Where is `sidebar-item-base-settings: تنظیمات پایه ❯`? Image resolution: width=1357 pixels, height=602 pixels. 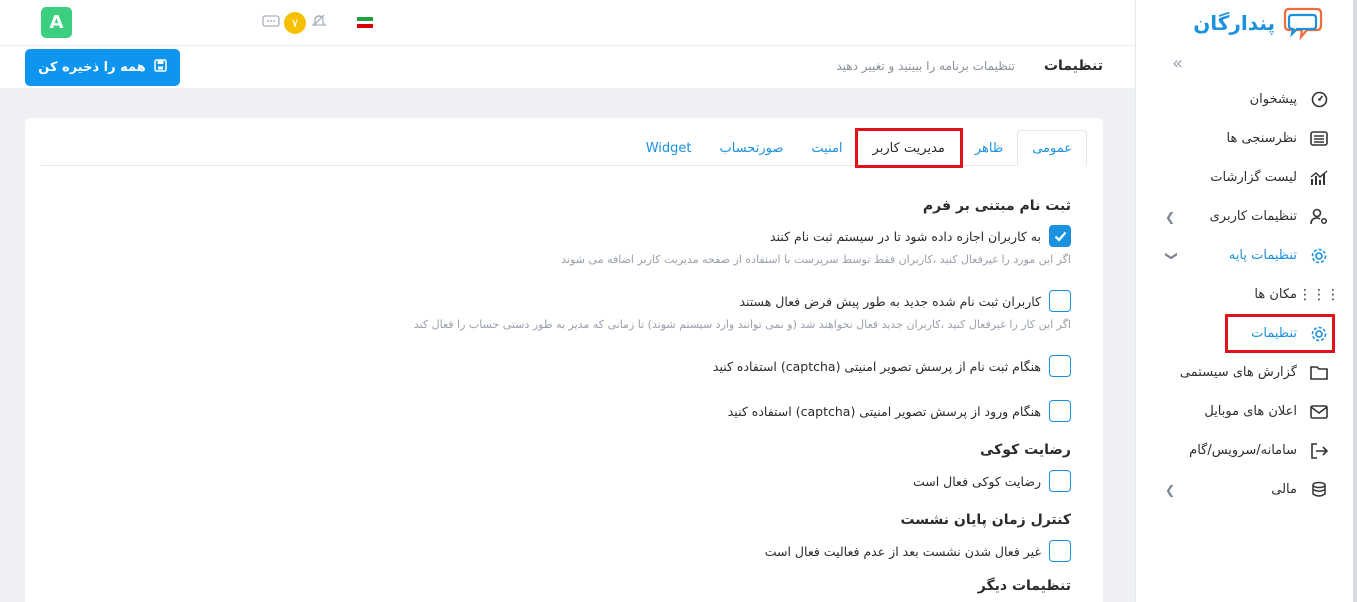 sidebar-item-base-settings: تنظیمات پایه ❯ is located at coordinates (1246, 255).